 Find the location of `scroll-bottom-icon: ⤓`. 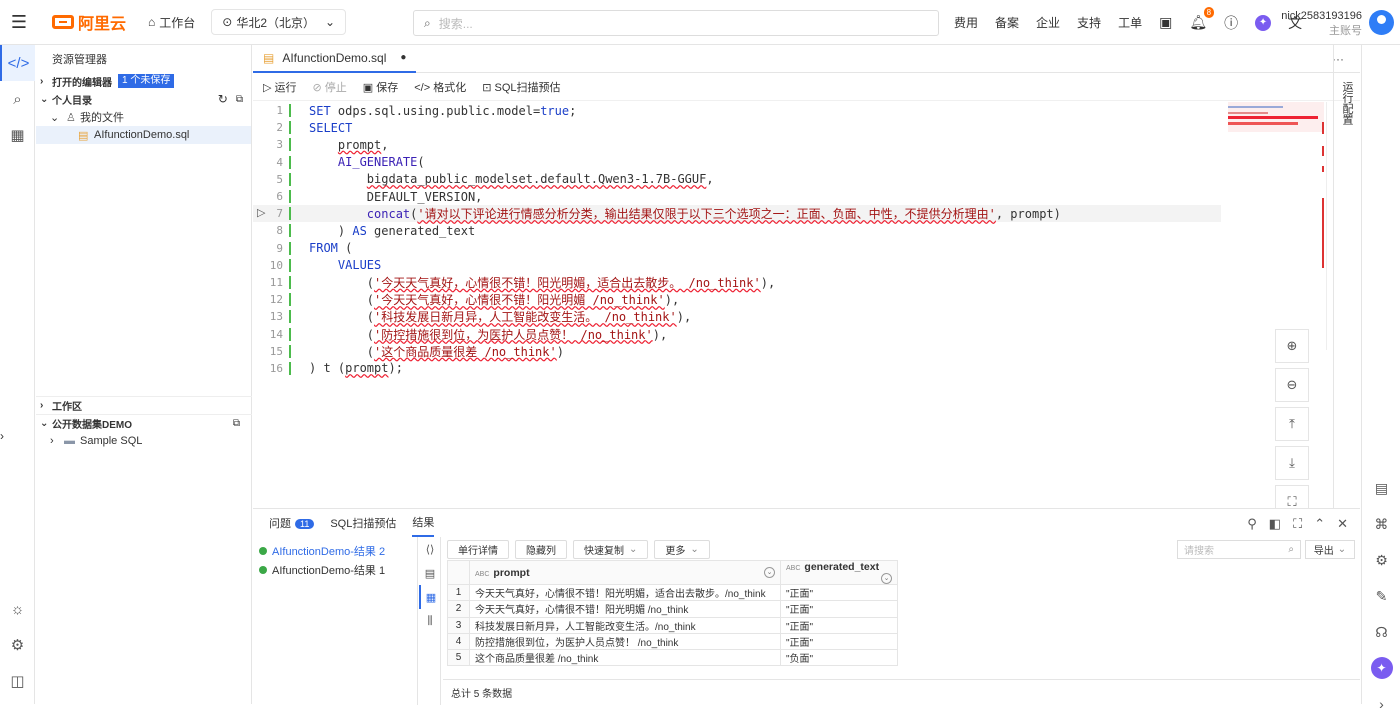

scroll-bottom-icon: ⤓ is located at coordinates (1292, 463).